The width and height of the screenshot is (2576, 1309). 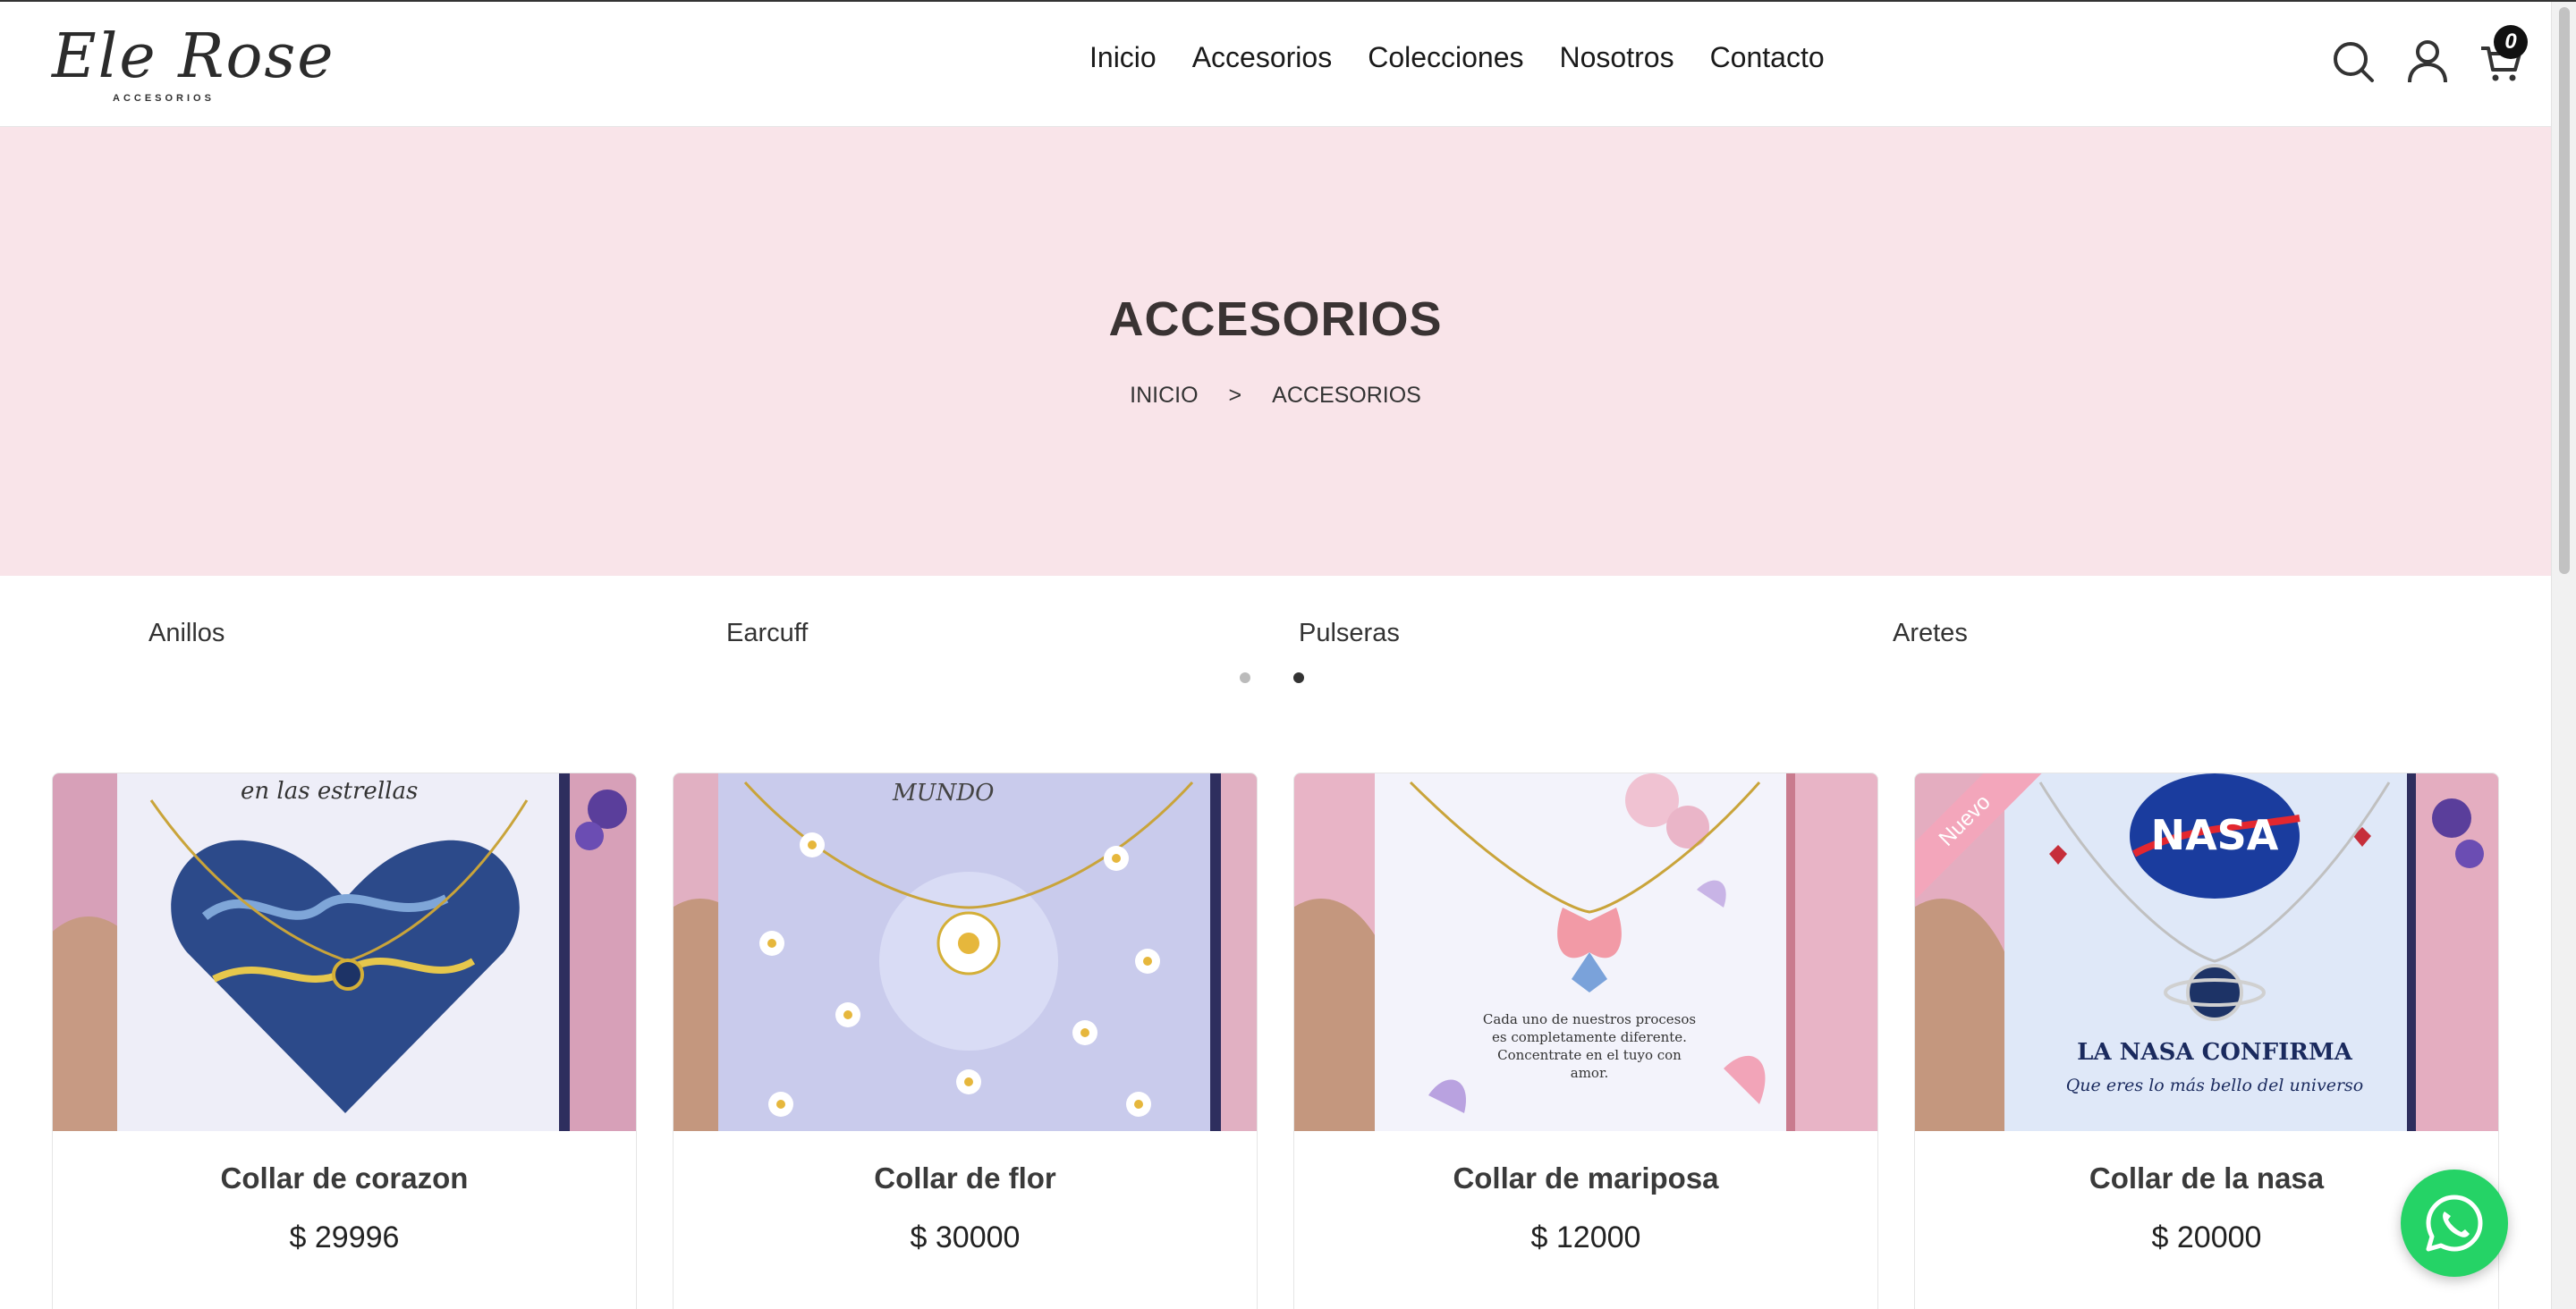 What do you see at coordinates (1346, 395) in the screenshot?
I see `breadcrumb-current: ACCESORIOS` at bounding box center [1346, 395].